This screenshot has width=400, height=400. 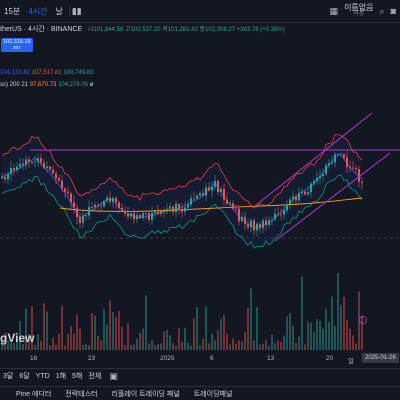 What do you see at coordinates (17, 47) in the screenshot?
I see `price-pill-sub: 367` at bounding box center [17, 47].